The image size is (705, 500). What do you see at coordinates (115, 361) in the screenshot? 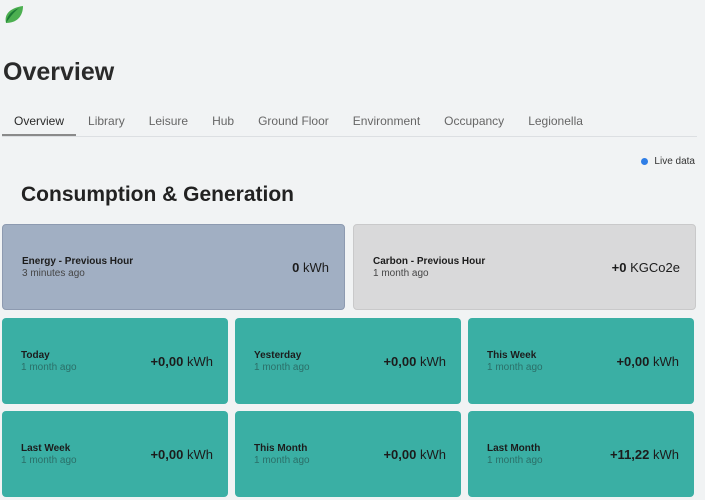
I see `today-card: Today 1 month ago +0,00 kWh` at bounding box center [115, 361].